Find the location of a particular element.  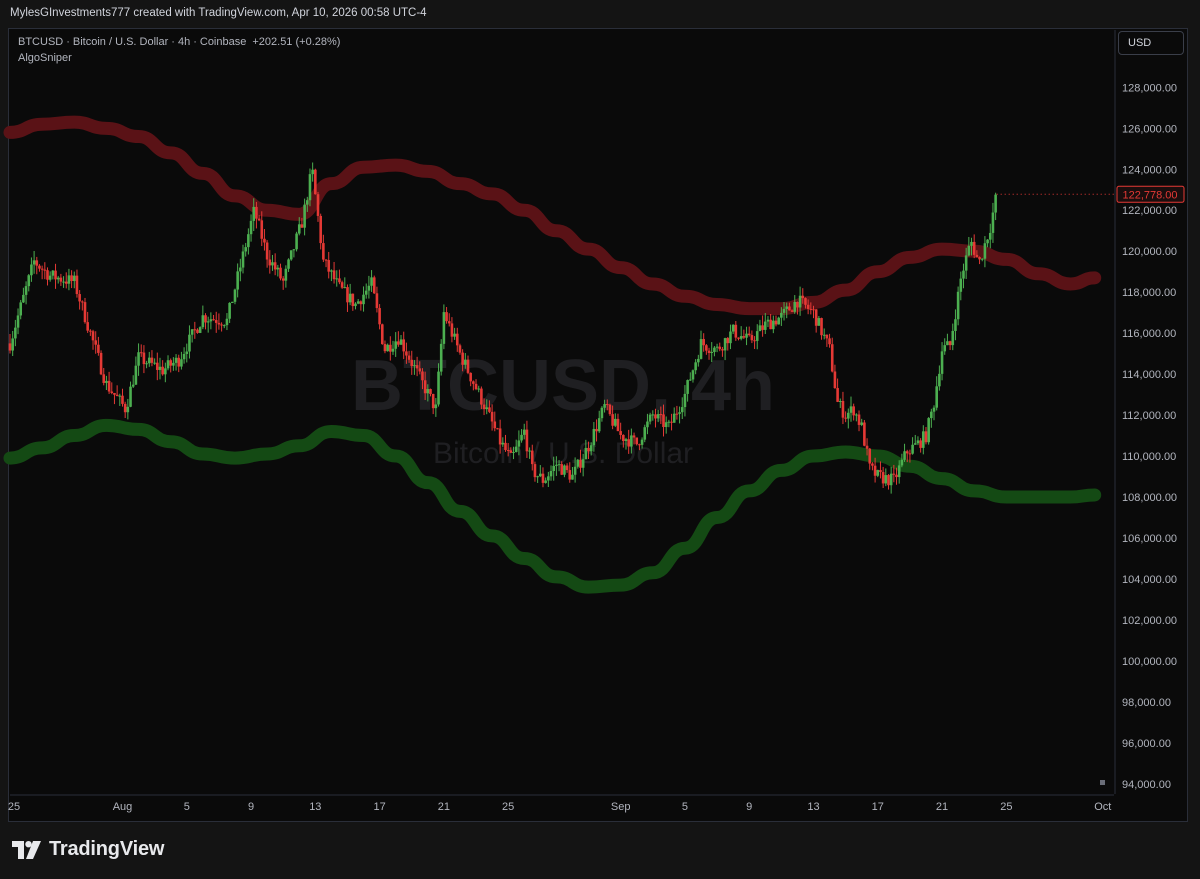

y-tick-label: 116,000.00 is located at coordinates (1149, 334).